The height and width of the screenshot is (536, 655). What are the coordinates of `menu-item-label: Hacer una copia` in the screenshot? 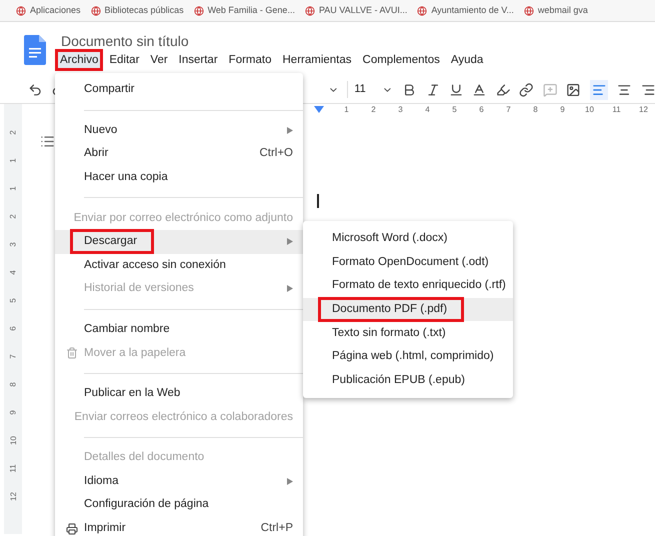 It's located at (126, 177).